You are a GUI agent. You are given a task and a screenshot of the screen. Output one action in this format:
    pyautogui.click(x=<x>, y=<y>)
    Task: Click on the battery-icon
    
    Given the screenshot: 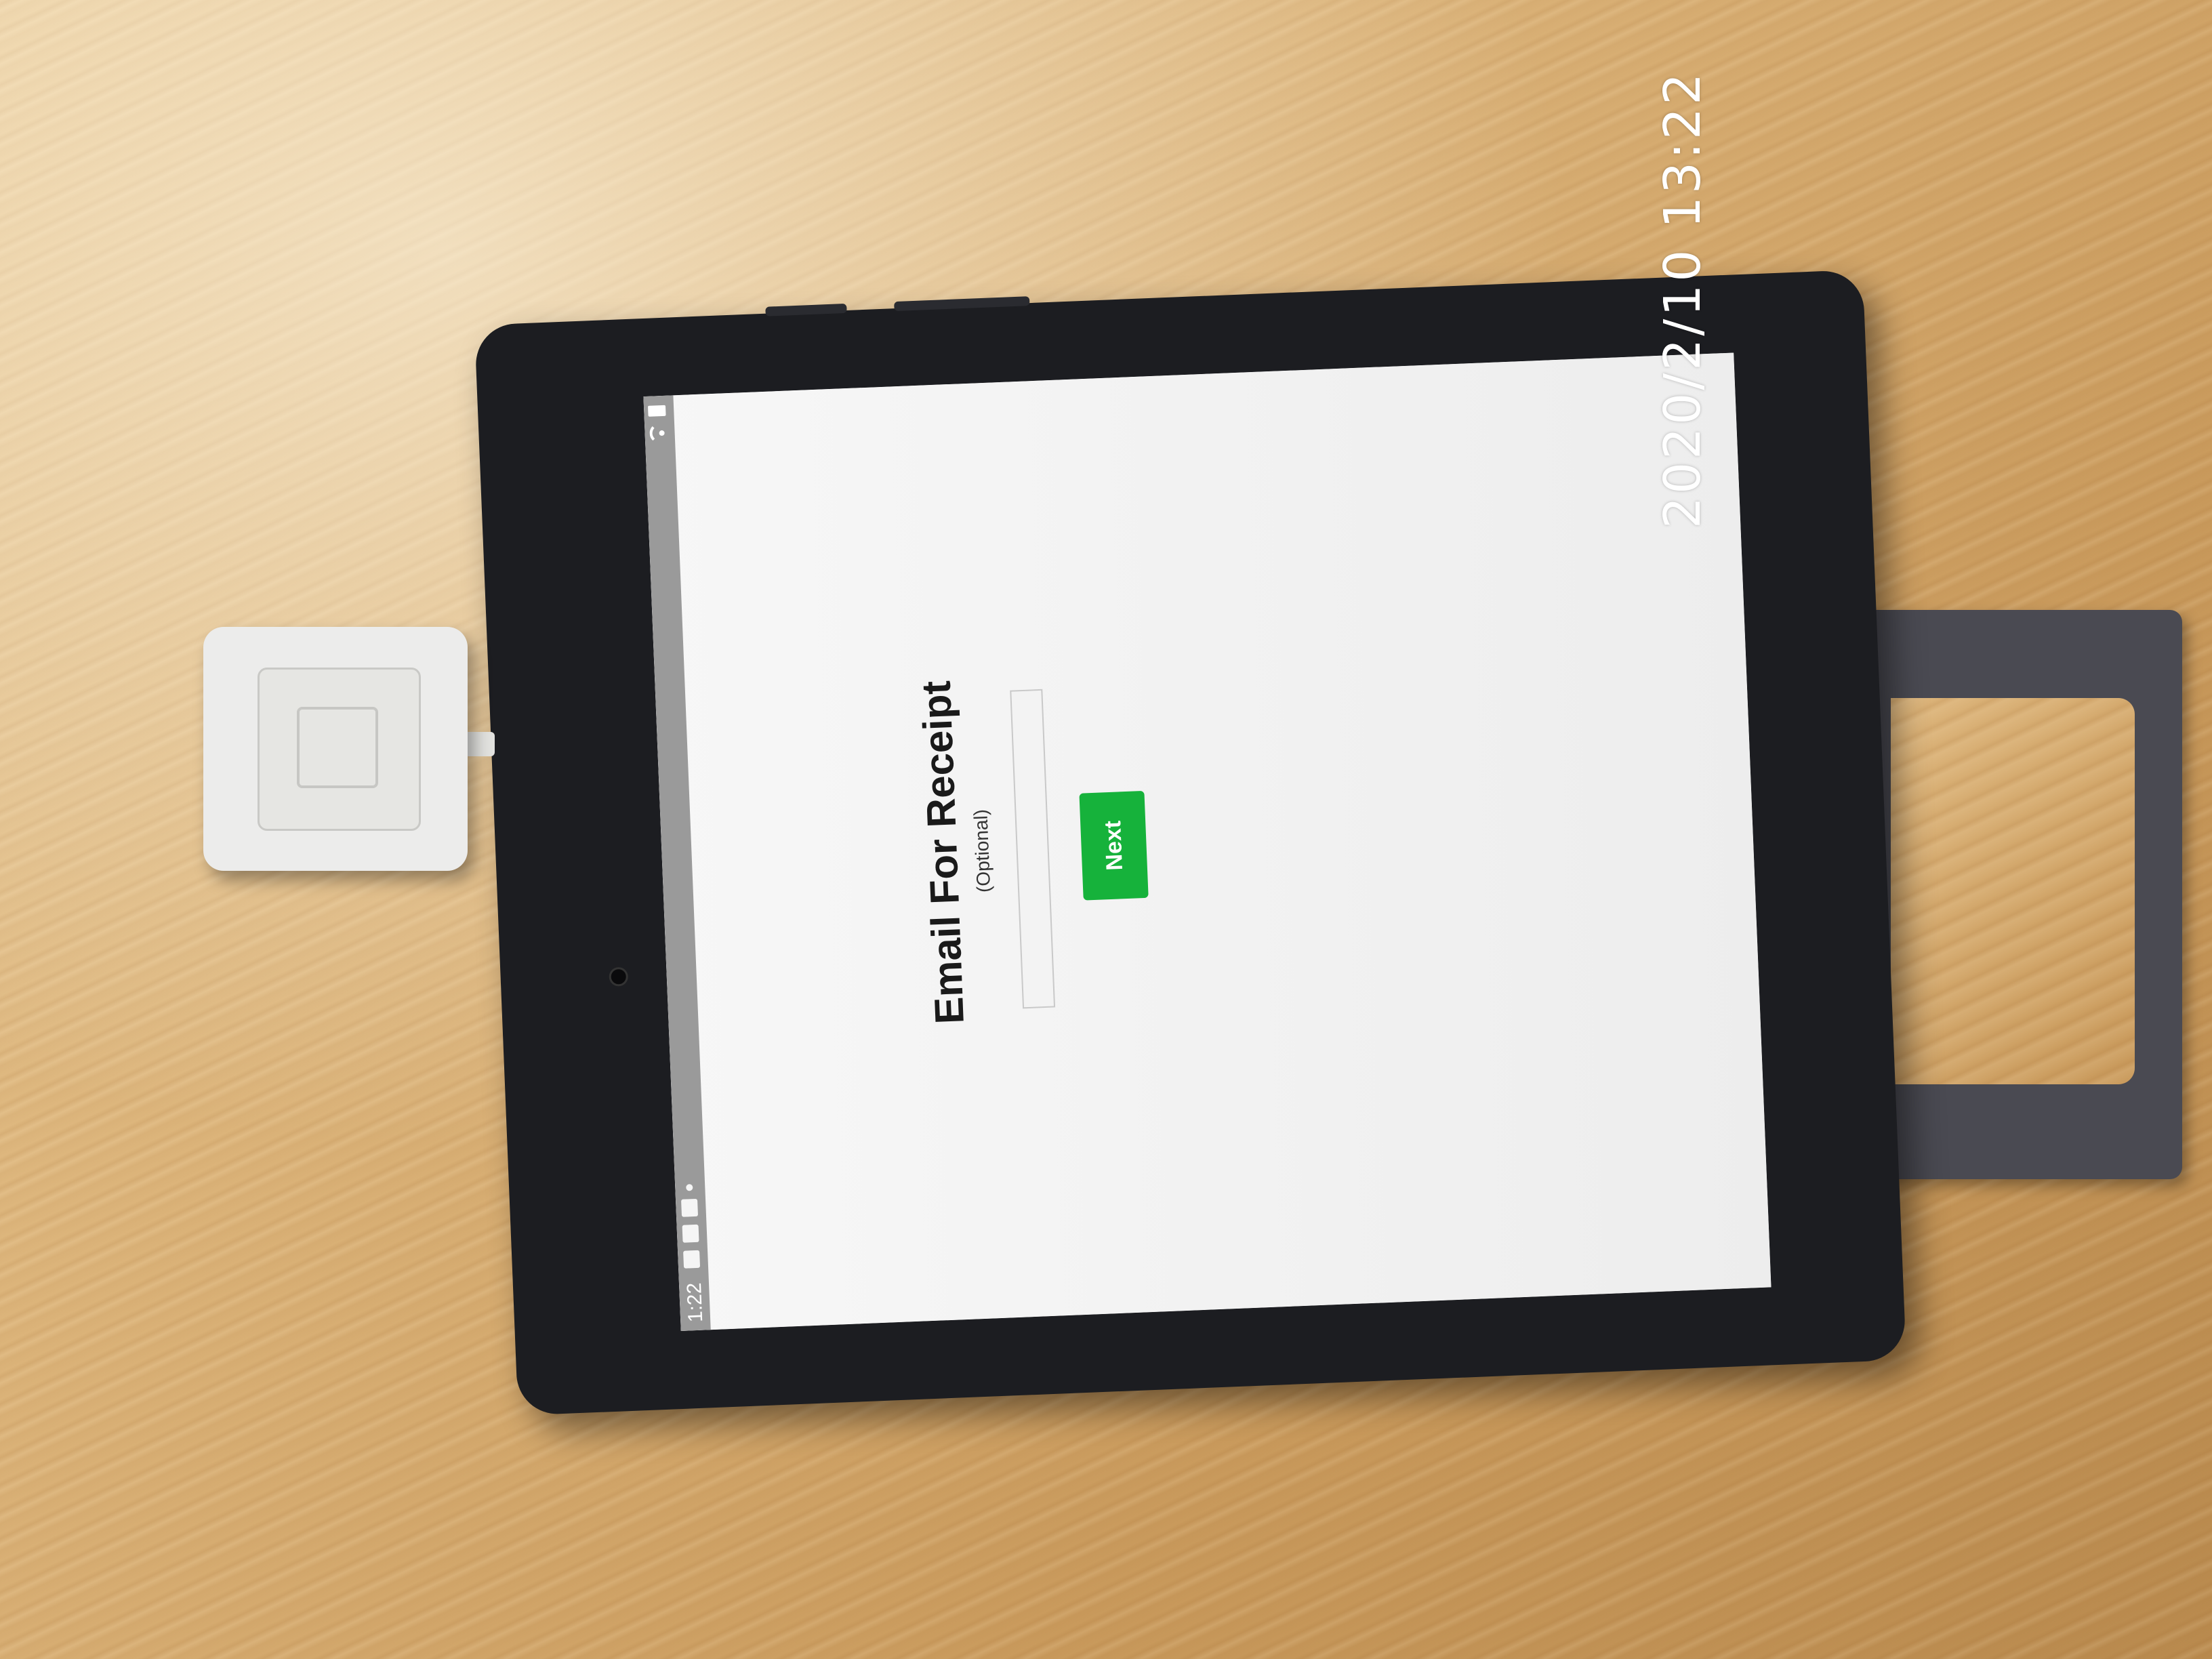 What is the action you would take?
    pyautogui.click(x=657, y=411)
    